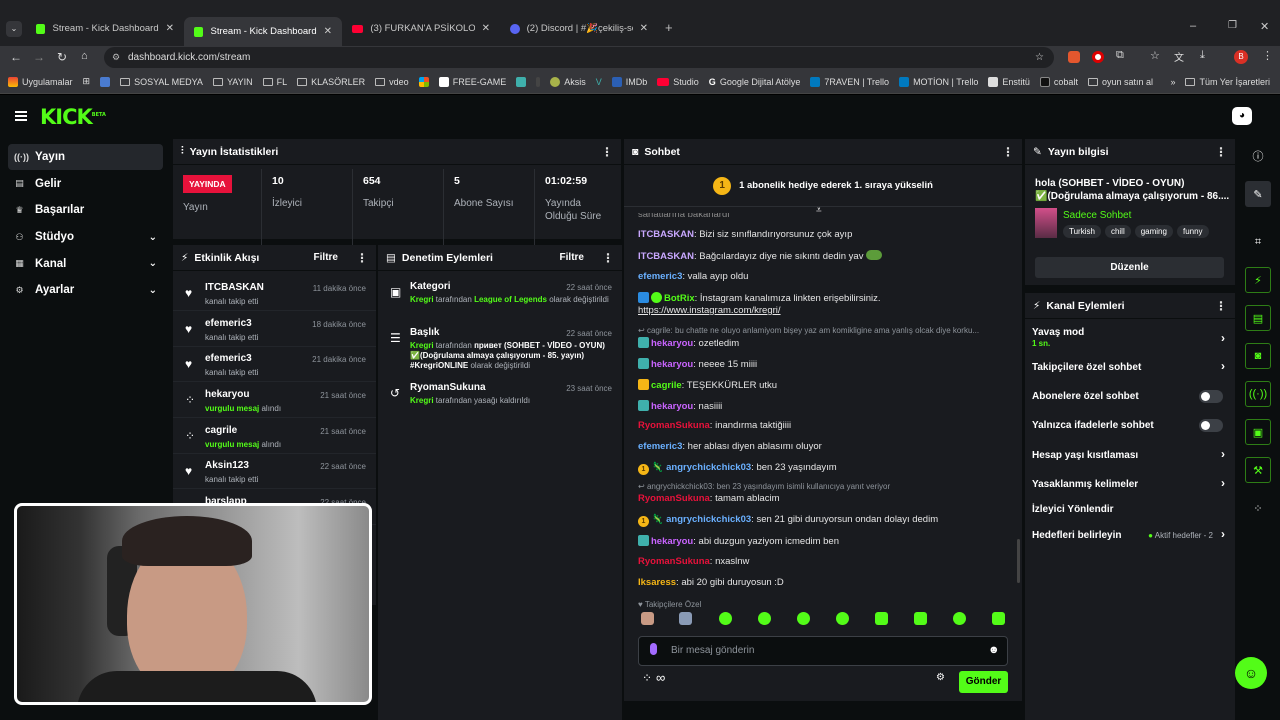 Image resolution: width=1280 pixels, height=720 pixels. Describe the element at coordinates (599, 82) in the screenshot. I see `bookmark-item: V` at that location.